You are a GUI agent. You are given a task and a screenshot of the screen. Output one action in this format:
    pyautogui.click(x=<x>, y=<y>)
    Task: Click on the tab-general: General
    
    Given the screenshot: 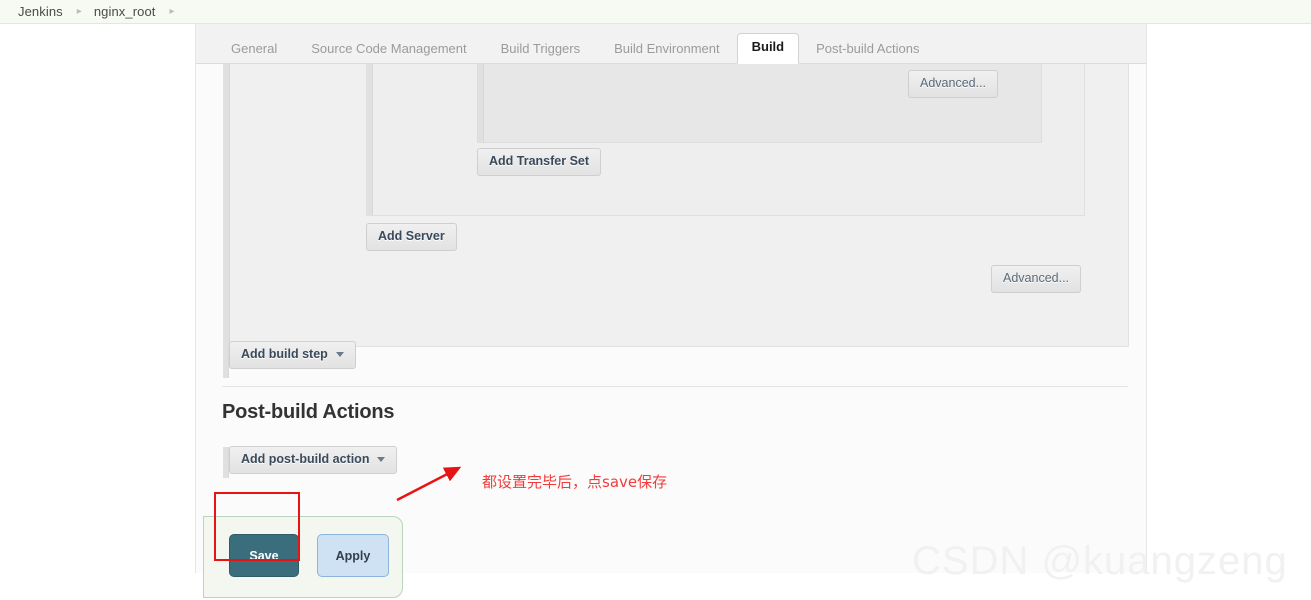 What is the action you would take?
    pyautogui.click(x=254, y=49)
    